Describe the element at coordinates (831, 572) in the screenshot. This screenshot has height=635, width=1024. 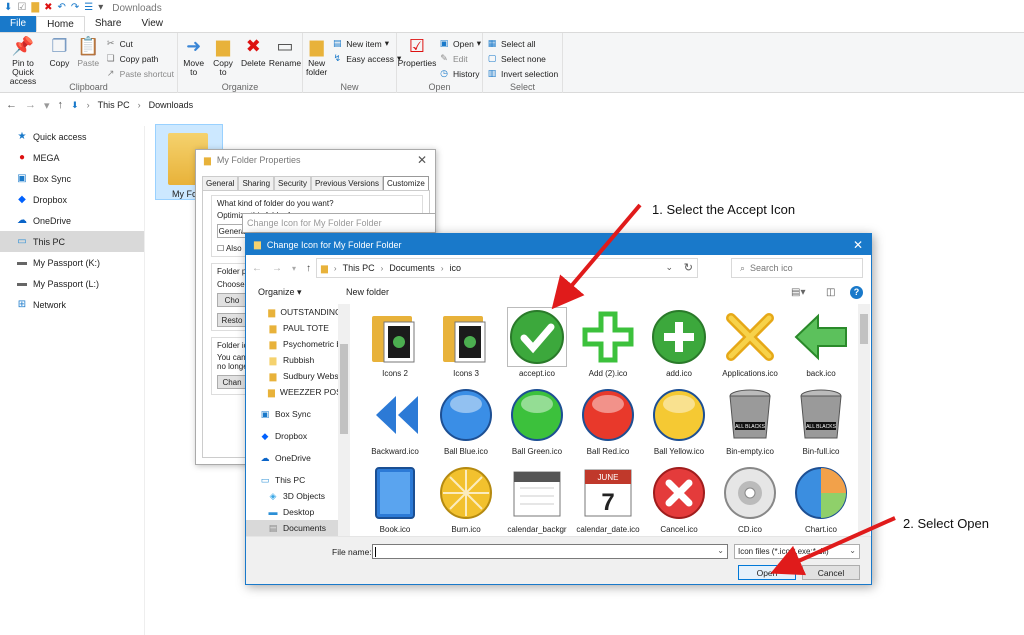
I see `cancel-button: Cancel` at that location.